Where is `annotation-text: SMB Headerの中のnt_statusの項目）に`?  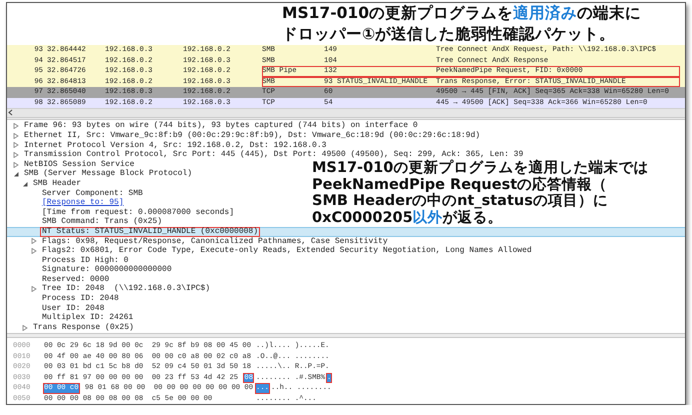 annotation-text: SMB Headerの中のnt_statusの項目）に is located at coordinates (460, 201).